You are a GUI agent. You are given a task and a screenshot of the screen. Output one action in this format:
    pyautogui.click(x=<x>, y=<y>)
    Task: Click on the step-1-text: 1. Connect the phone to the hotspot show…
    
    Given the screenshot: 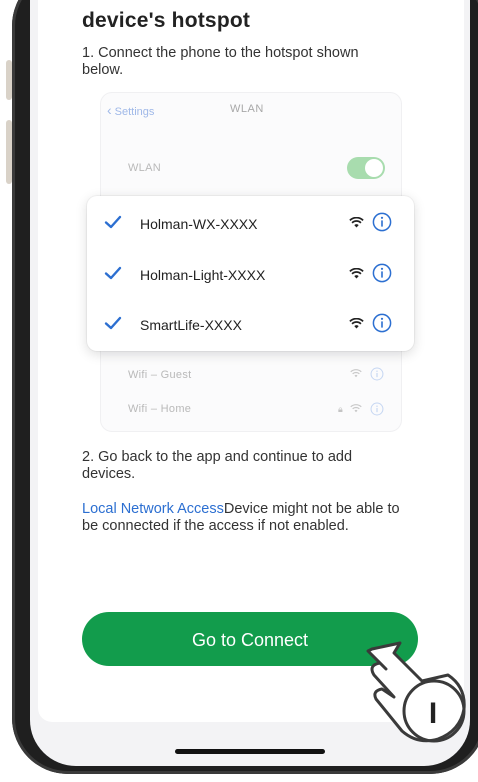 What is the action you would take?
    pyautogui.click(x=220, y=61)
    